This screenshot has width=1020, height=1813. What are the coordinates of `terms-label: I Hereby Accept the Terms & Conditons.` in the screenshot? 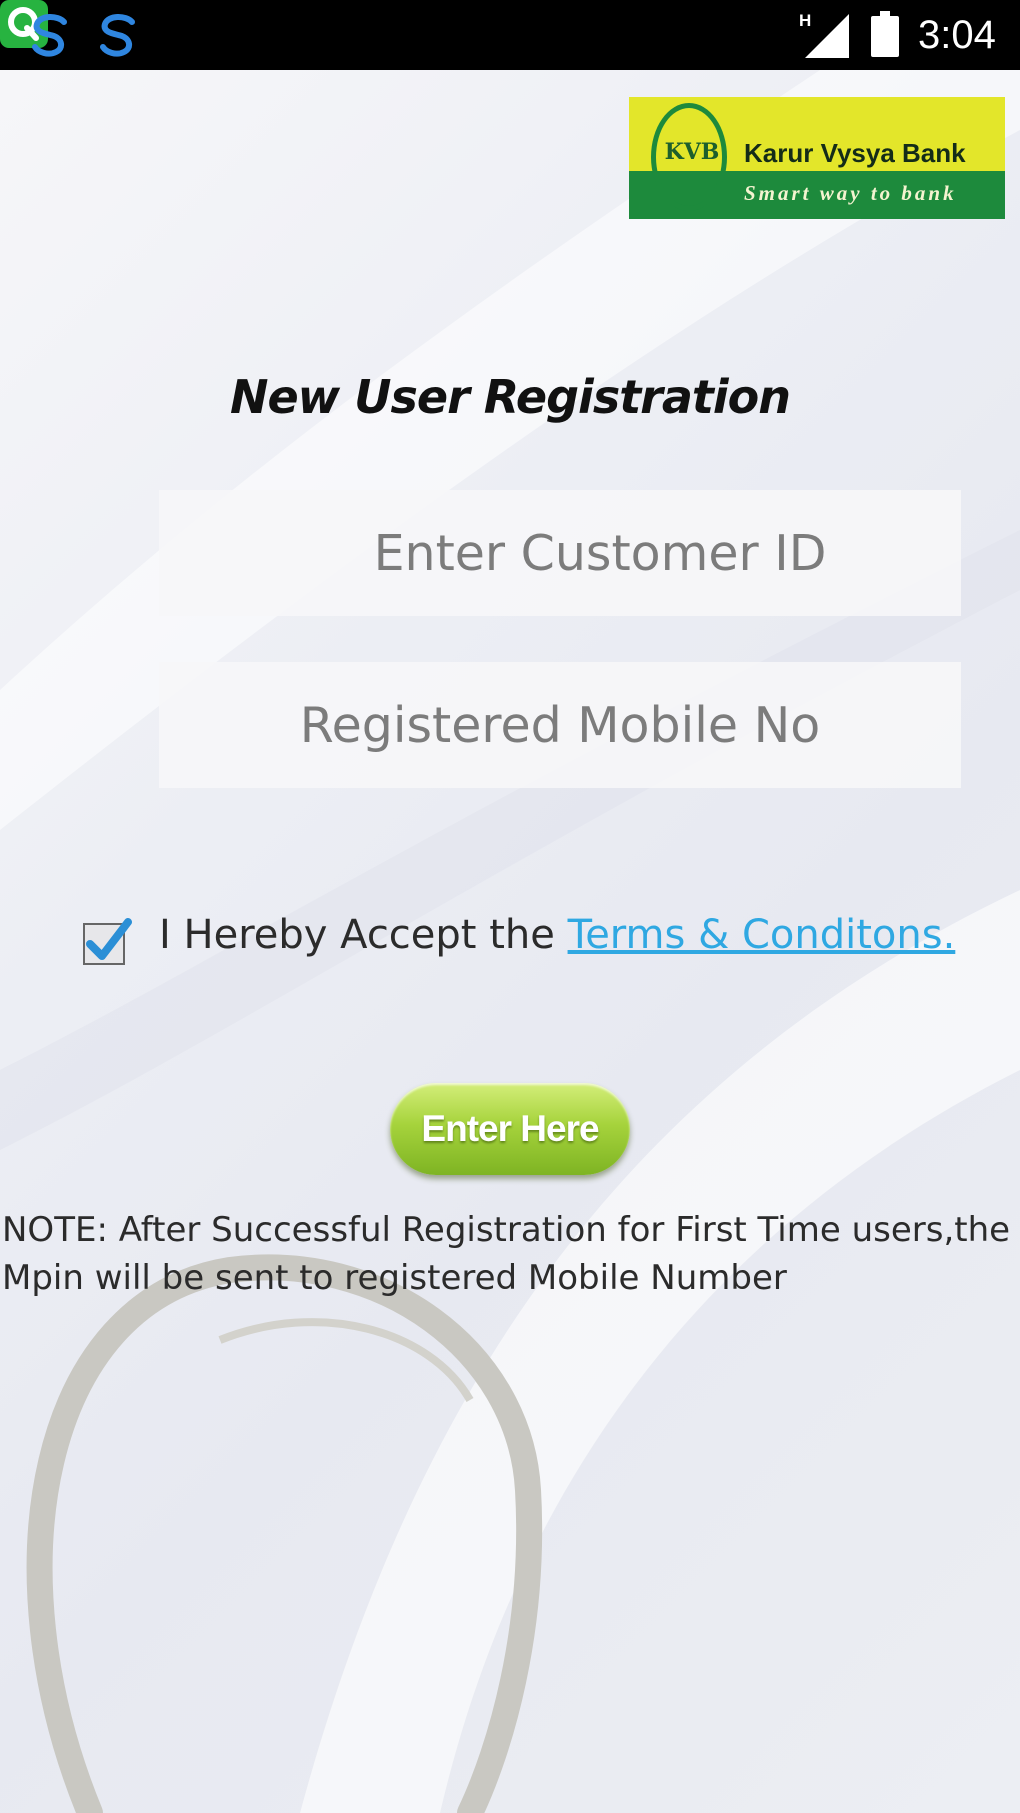 It's located at (557, 935).